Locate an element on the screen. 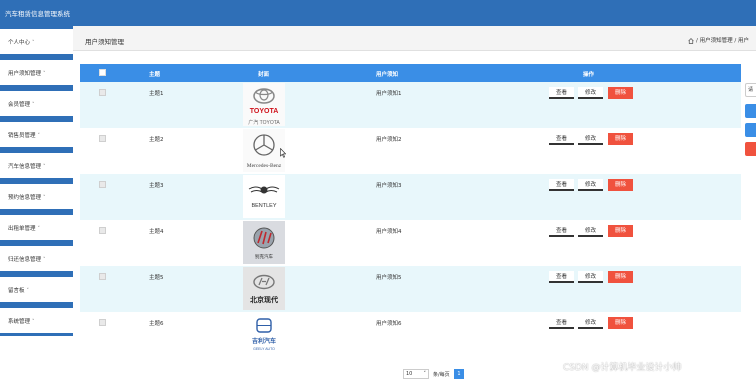 This screenshot has width=756, height=380. svg-text: 北京现代 is located at coordinates (264, 299).